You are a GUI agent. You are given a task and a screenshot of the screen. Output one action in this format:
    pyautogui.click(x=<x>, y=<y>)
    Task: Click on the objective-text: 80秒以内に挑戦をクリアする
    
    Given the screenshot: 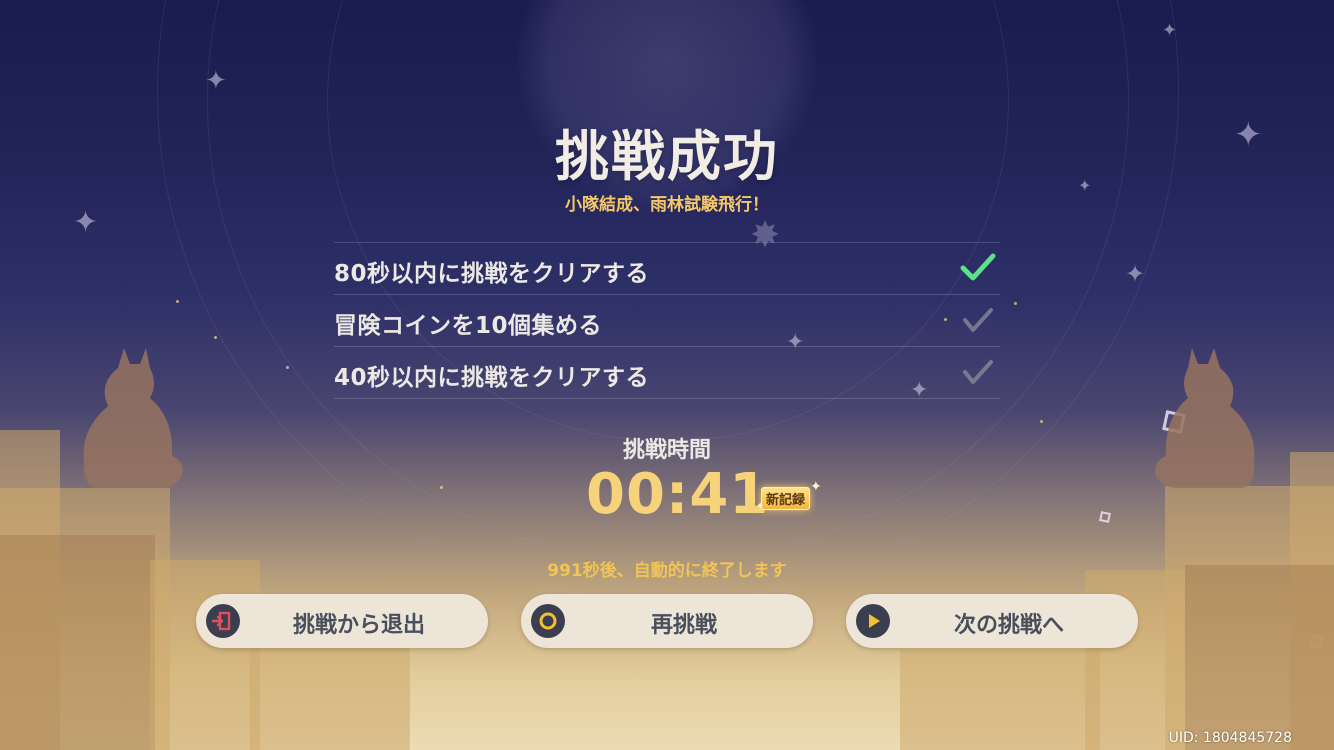 What is the action you would take?
    pyautogui.click(x=492, y=274)
    